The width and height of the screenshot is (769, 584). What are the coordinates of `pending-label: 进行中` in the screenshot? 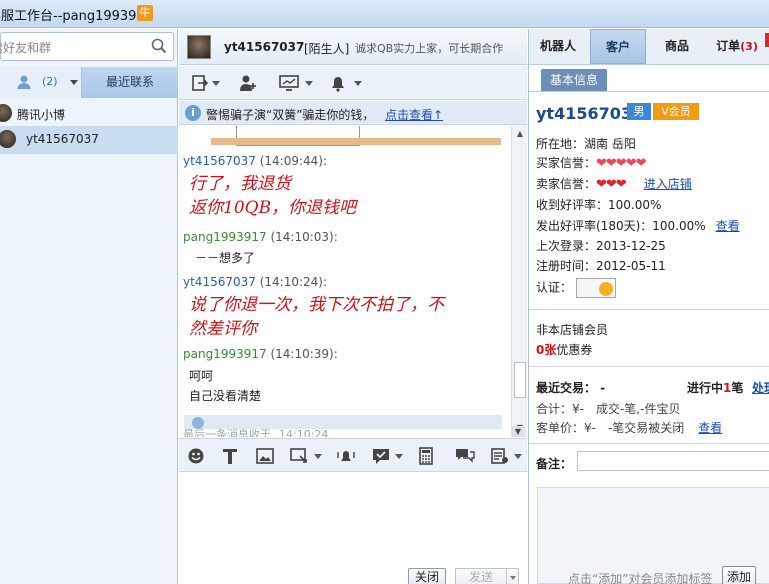 It's located at (705, 388).